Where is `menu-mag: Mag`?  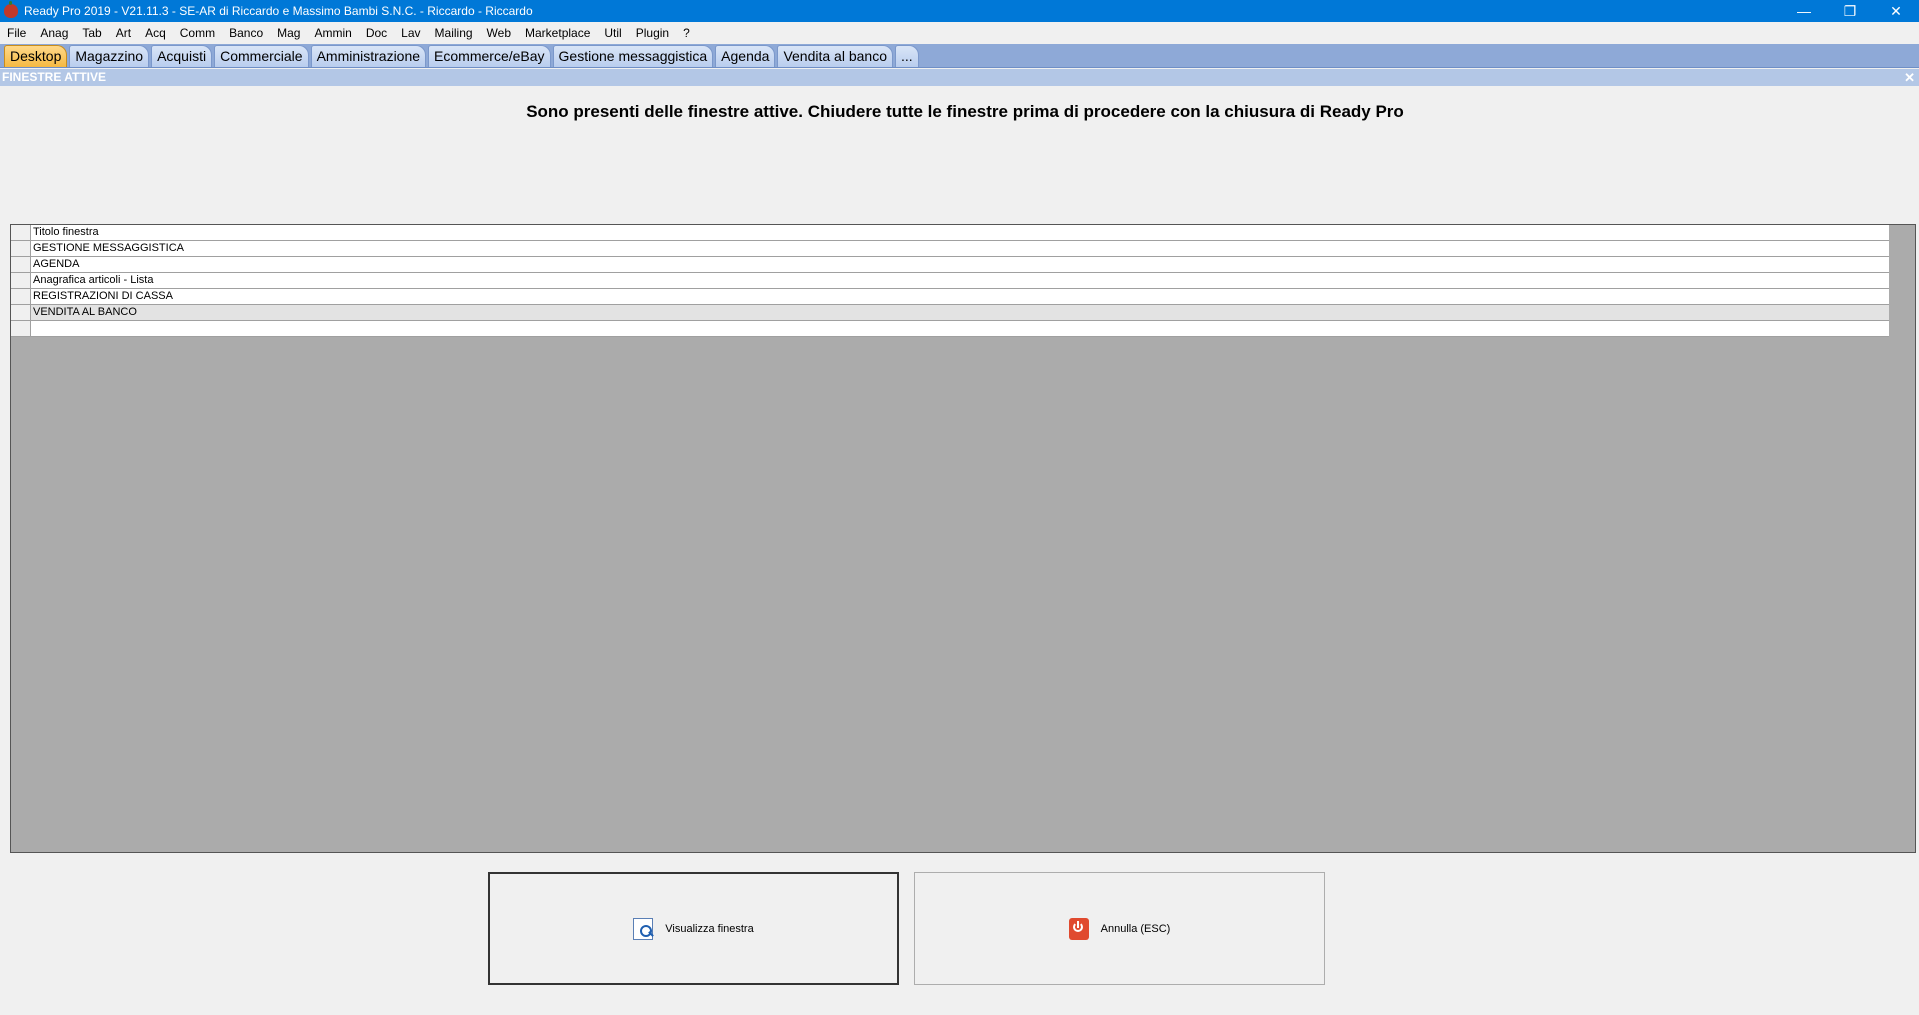 menu-mag: Mag is located at coordinates (288, 33).